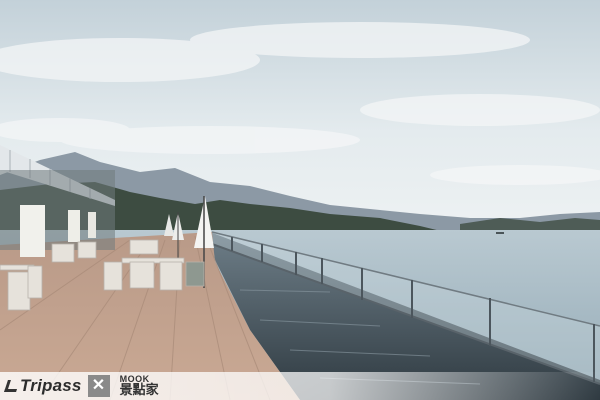 The height and width of the screenshot is (400, 600). Describe the element at coordinates (139, 390) in the screenshot. I see `mook-chinese-wordmark: 景點家` at that location.